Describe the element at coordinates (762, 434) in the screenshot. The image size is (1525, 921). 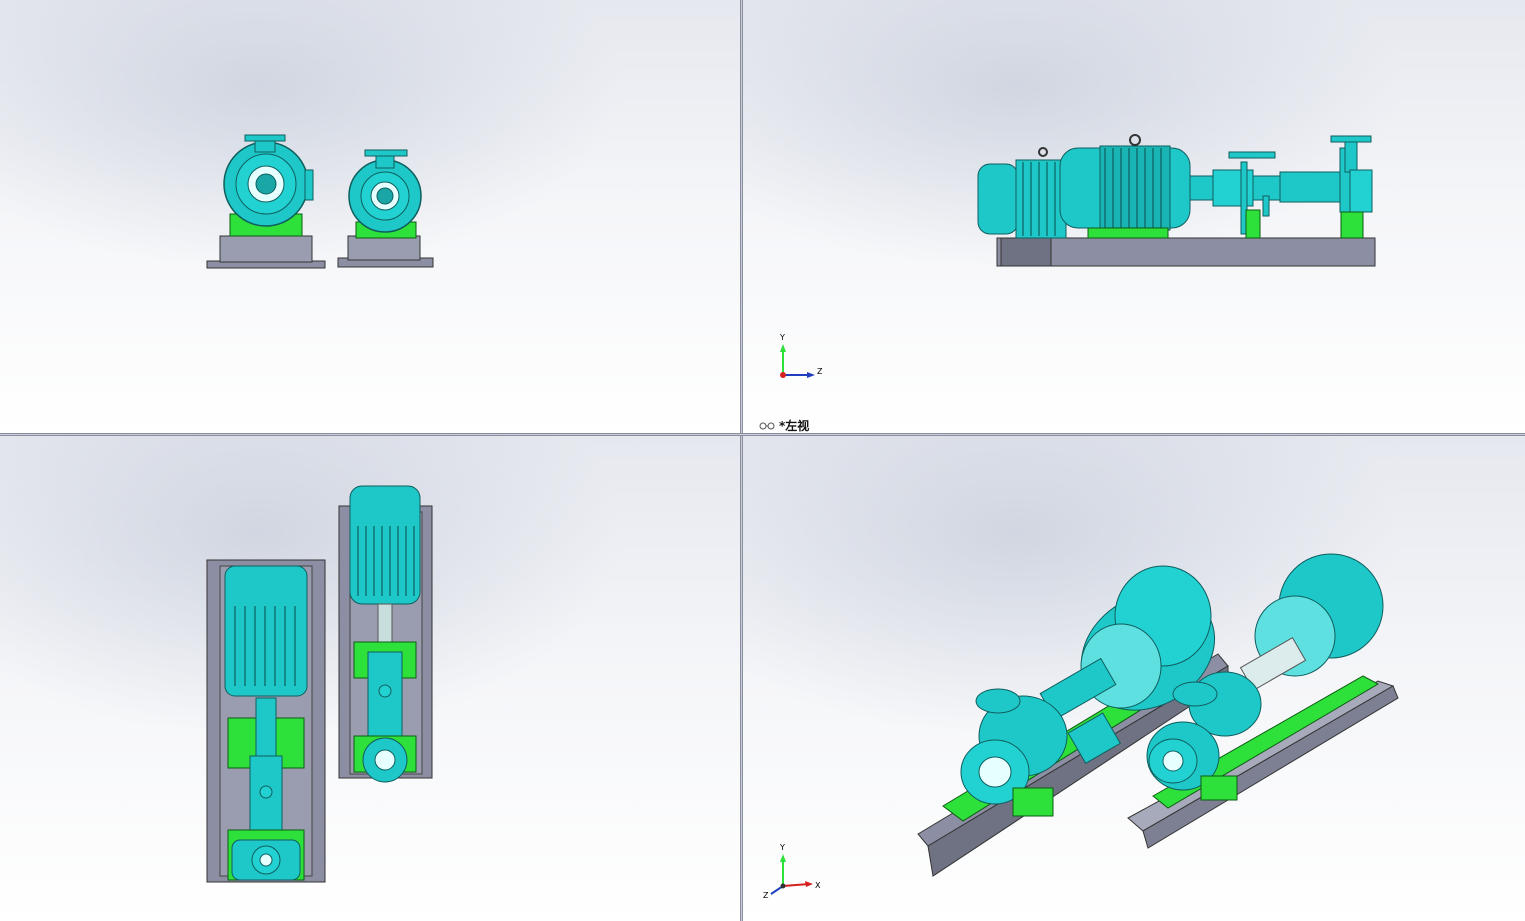
I see `horizontal-splitter` at that location.